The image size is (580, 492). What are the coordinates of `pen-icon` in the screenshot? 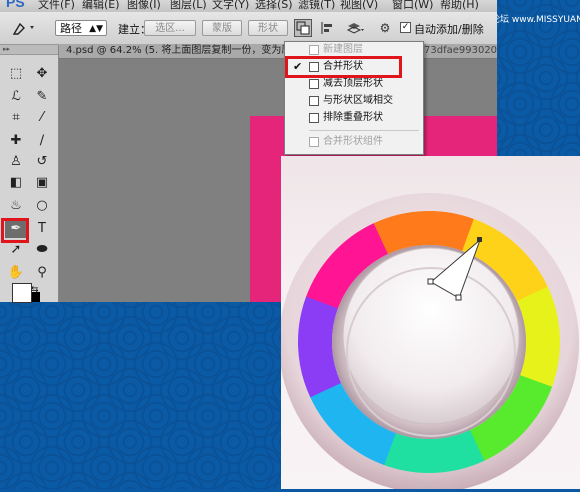 It's located at (23, 28).